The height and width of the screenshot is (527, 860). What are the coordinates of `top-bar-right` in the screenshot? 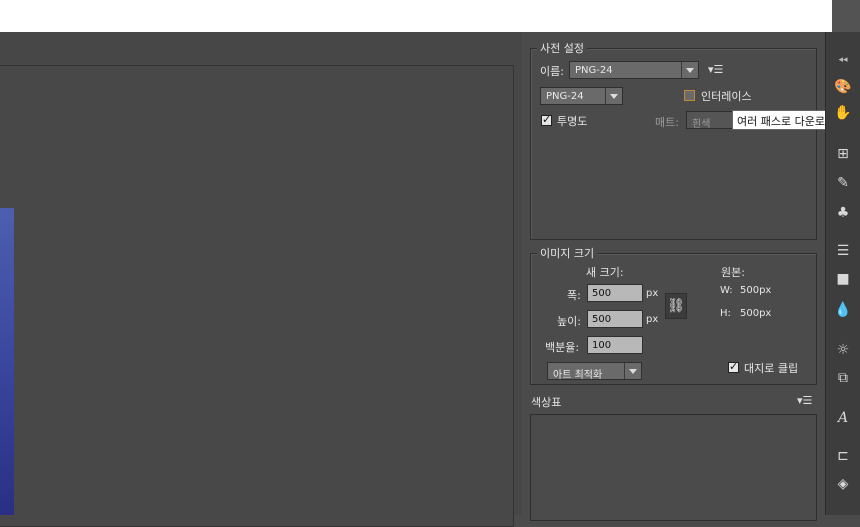 It's located at (846, 16).